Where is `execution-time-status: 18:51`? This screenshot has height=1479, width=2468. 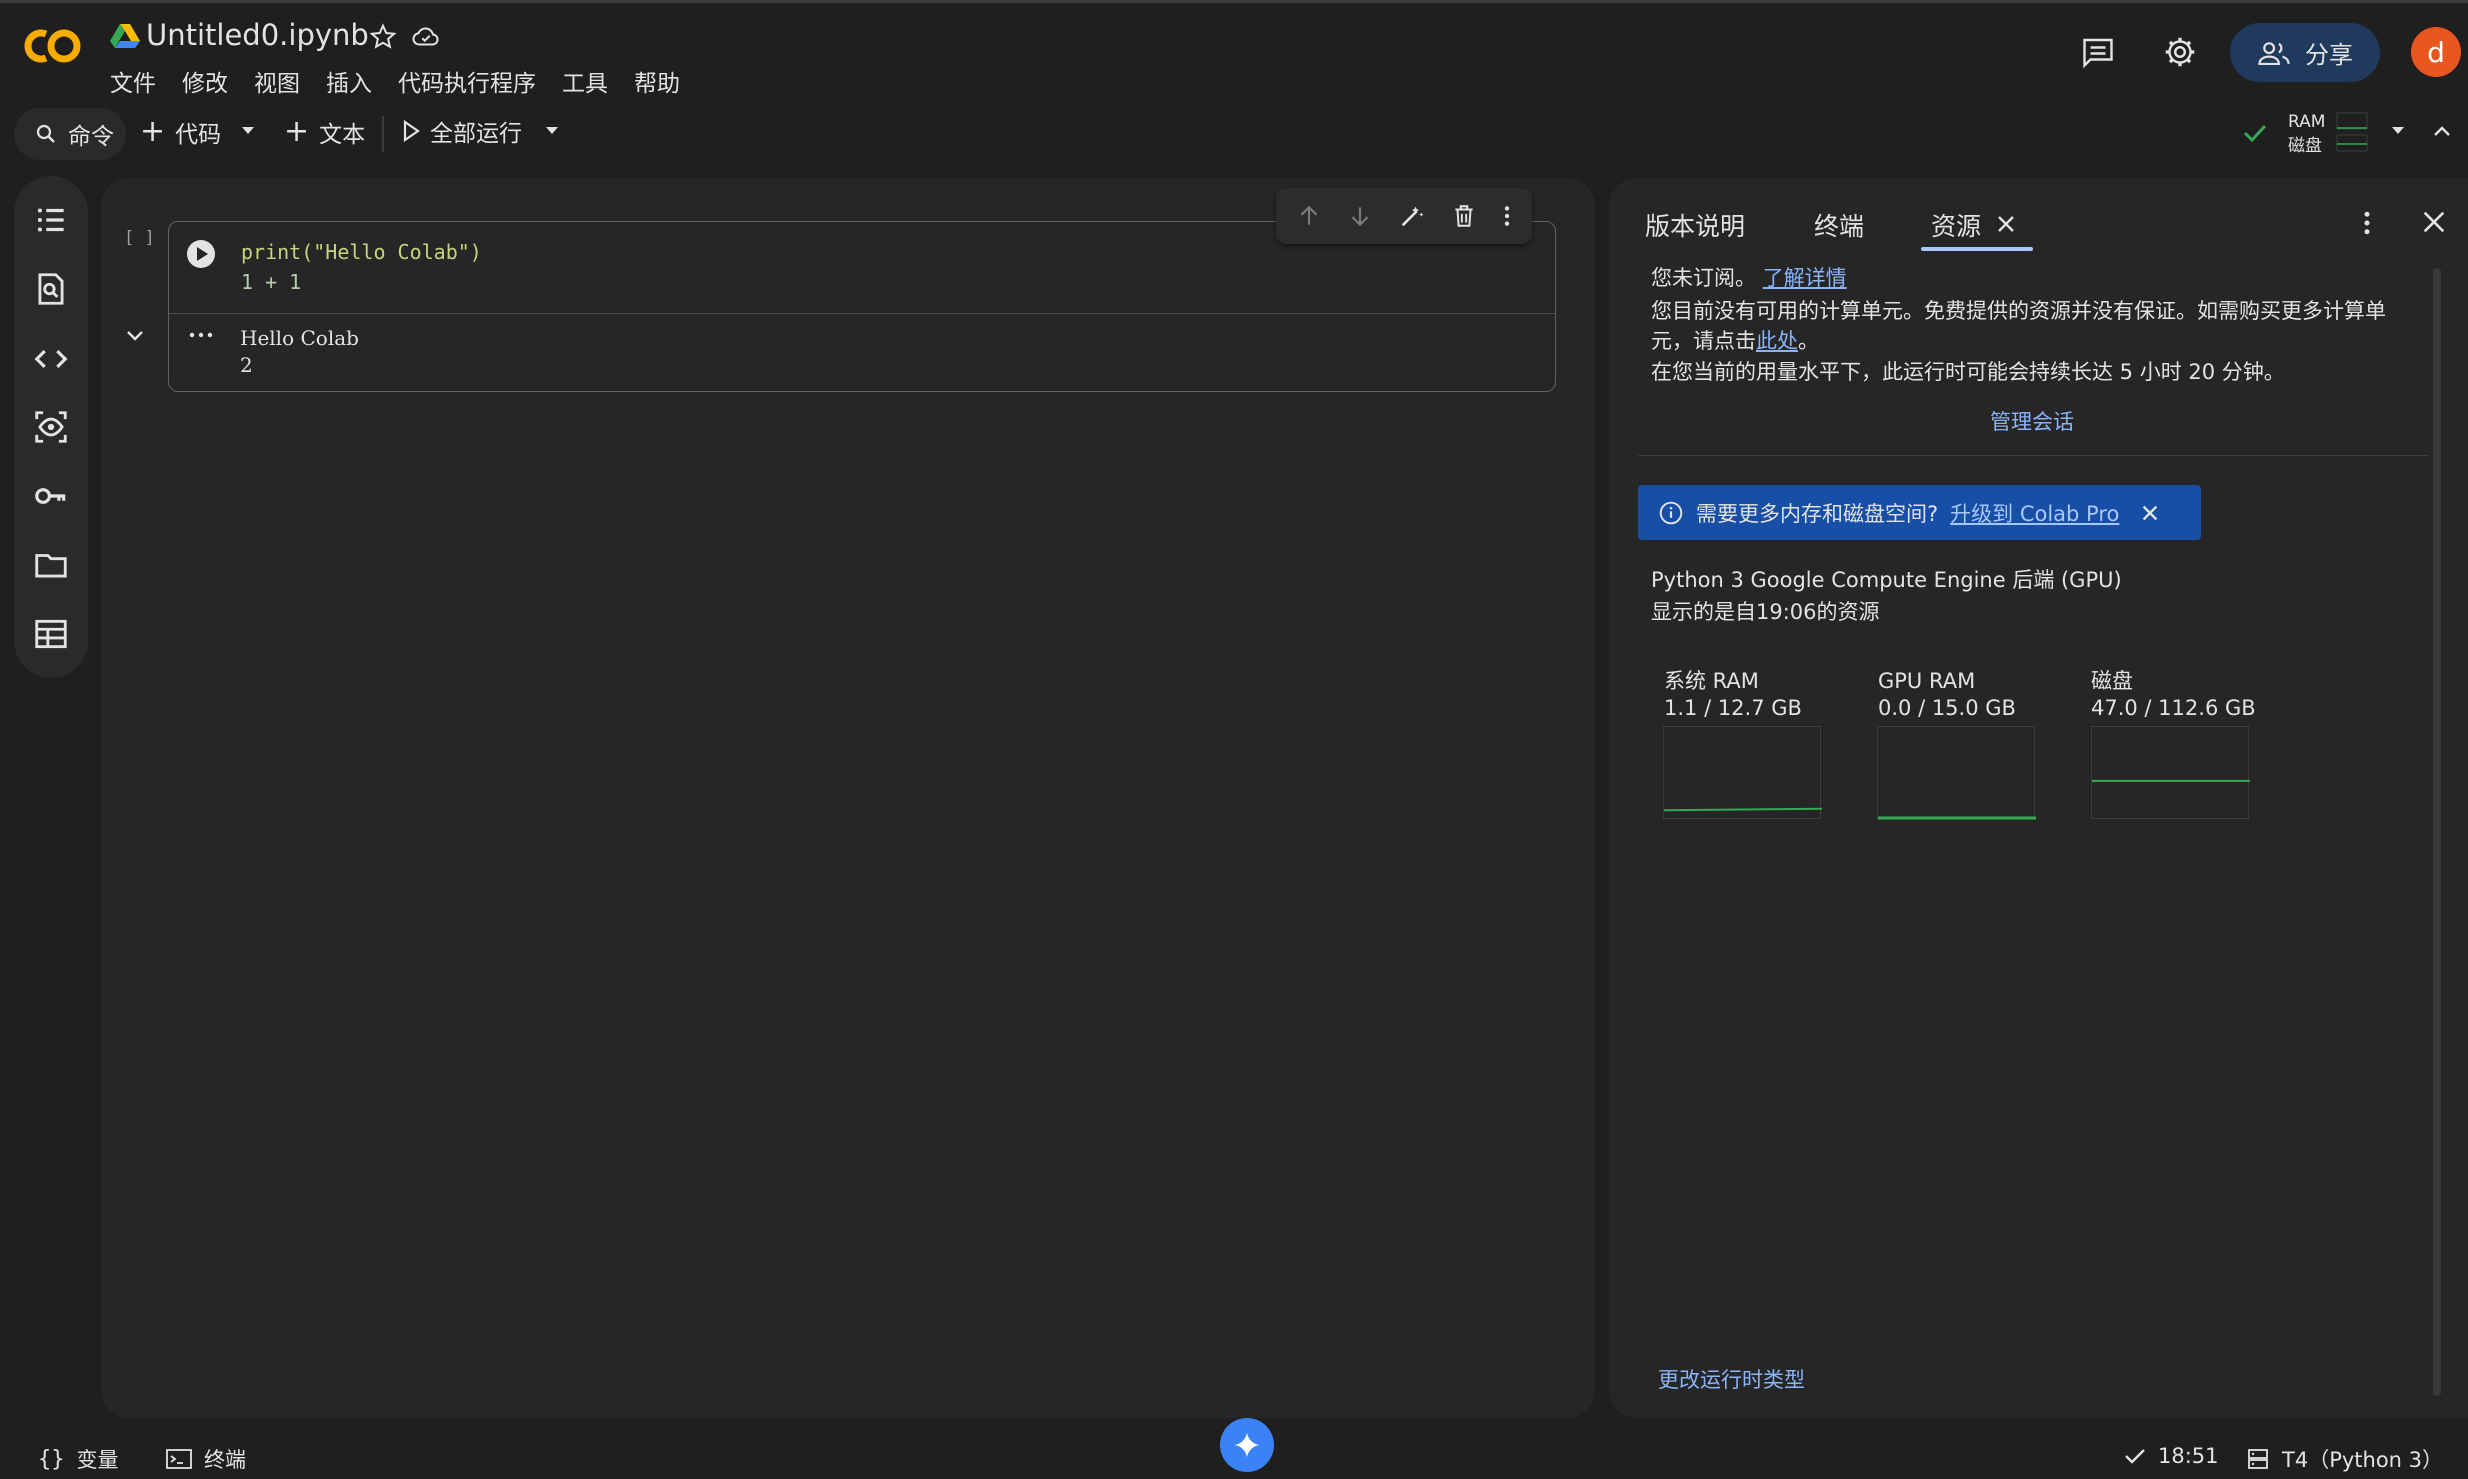
execution-time-status: 18:51 is located at coordinates (2171, 1456).